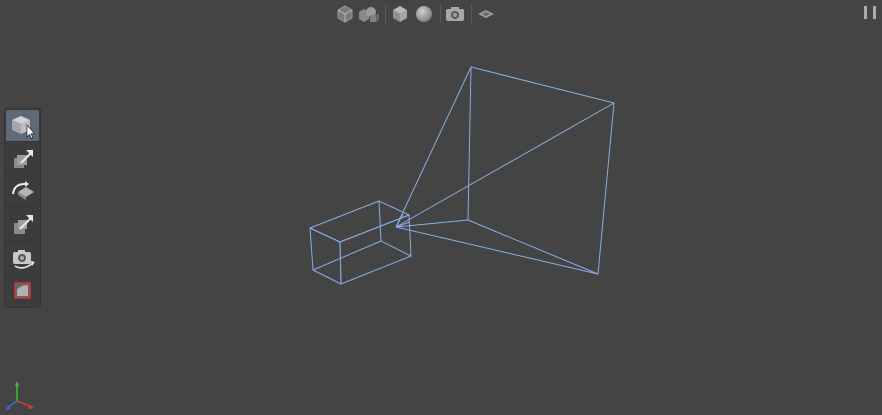  Describe the element at coordinates (360, 242) in the screenshot. I see `camera-body-wireframe` at that location.